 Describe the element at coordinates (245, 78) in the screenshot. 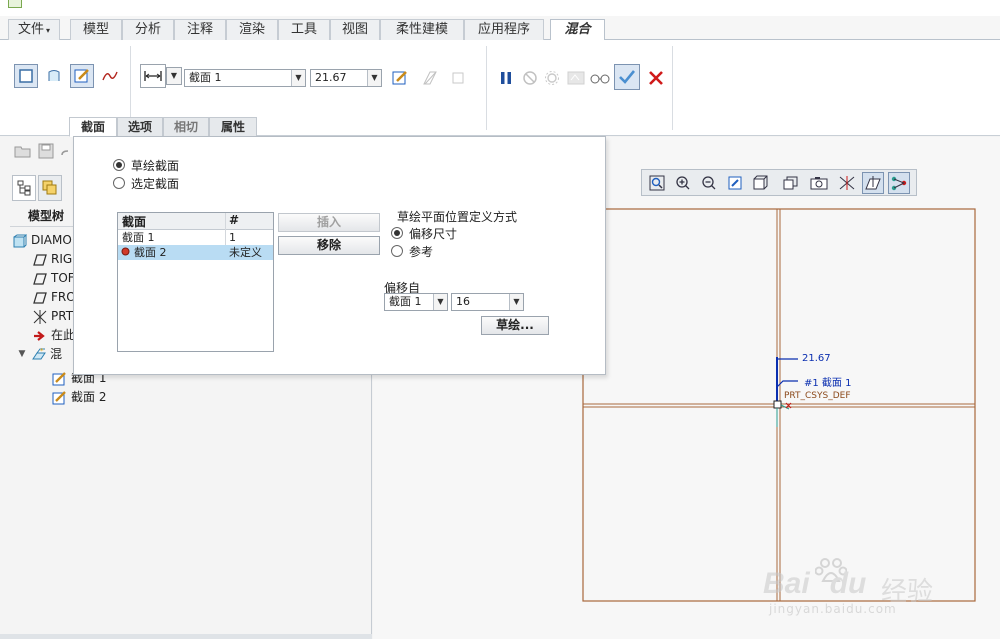

I see `section-combo: 截面 1 ▼` at that location.